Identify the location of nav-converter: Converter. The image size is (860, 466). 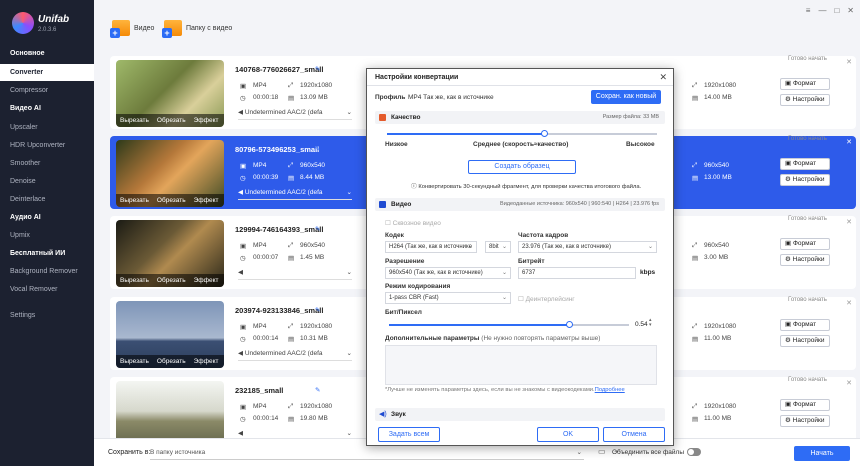
(47, 72).